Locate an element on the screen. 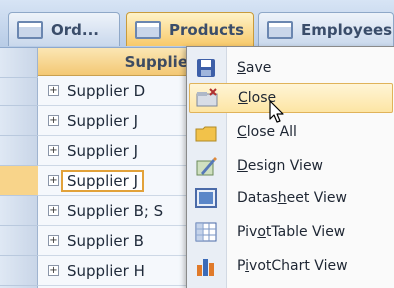 The width and height of the screenshot is (394, 288). table-row: + Supplier B is located at coordinates (114, 241).